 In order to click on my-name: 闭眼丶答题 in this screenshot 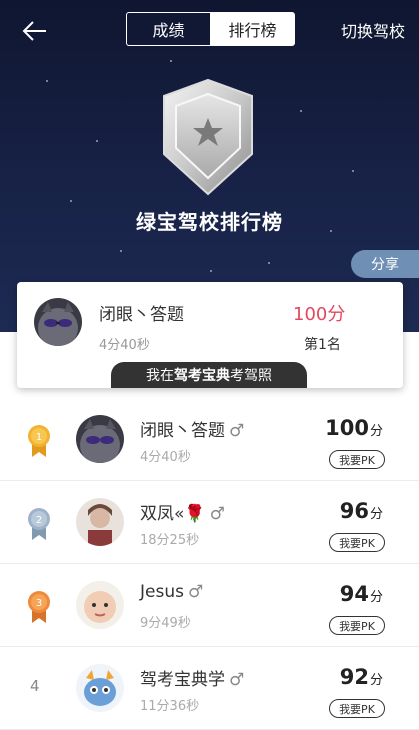, I will do `click(141, 315)`.